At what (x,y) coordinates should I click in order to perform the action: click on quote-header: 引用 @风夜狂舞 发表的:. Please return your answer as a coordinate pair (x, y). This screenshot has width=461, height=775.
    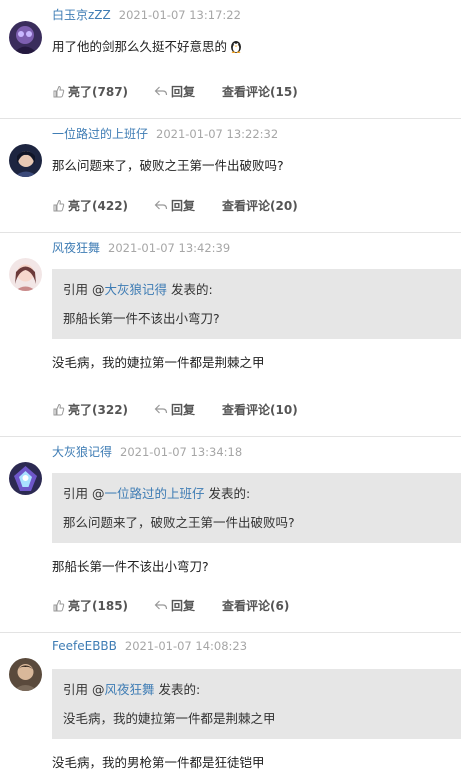
    Looking at the image, I should click on (131, 688).